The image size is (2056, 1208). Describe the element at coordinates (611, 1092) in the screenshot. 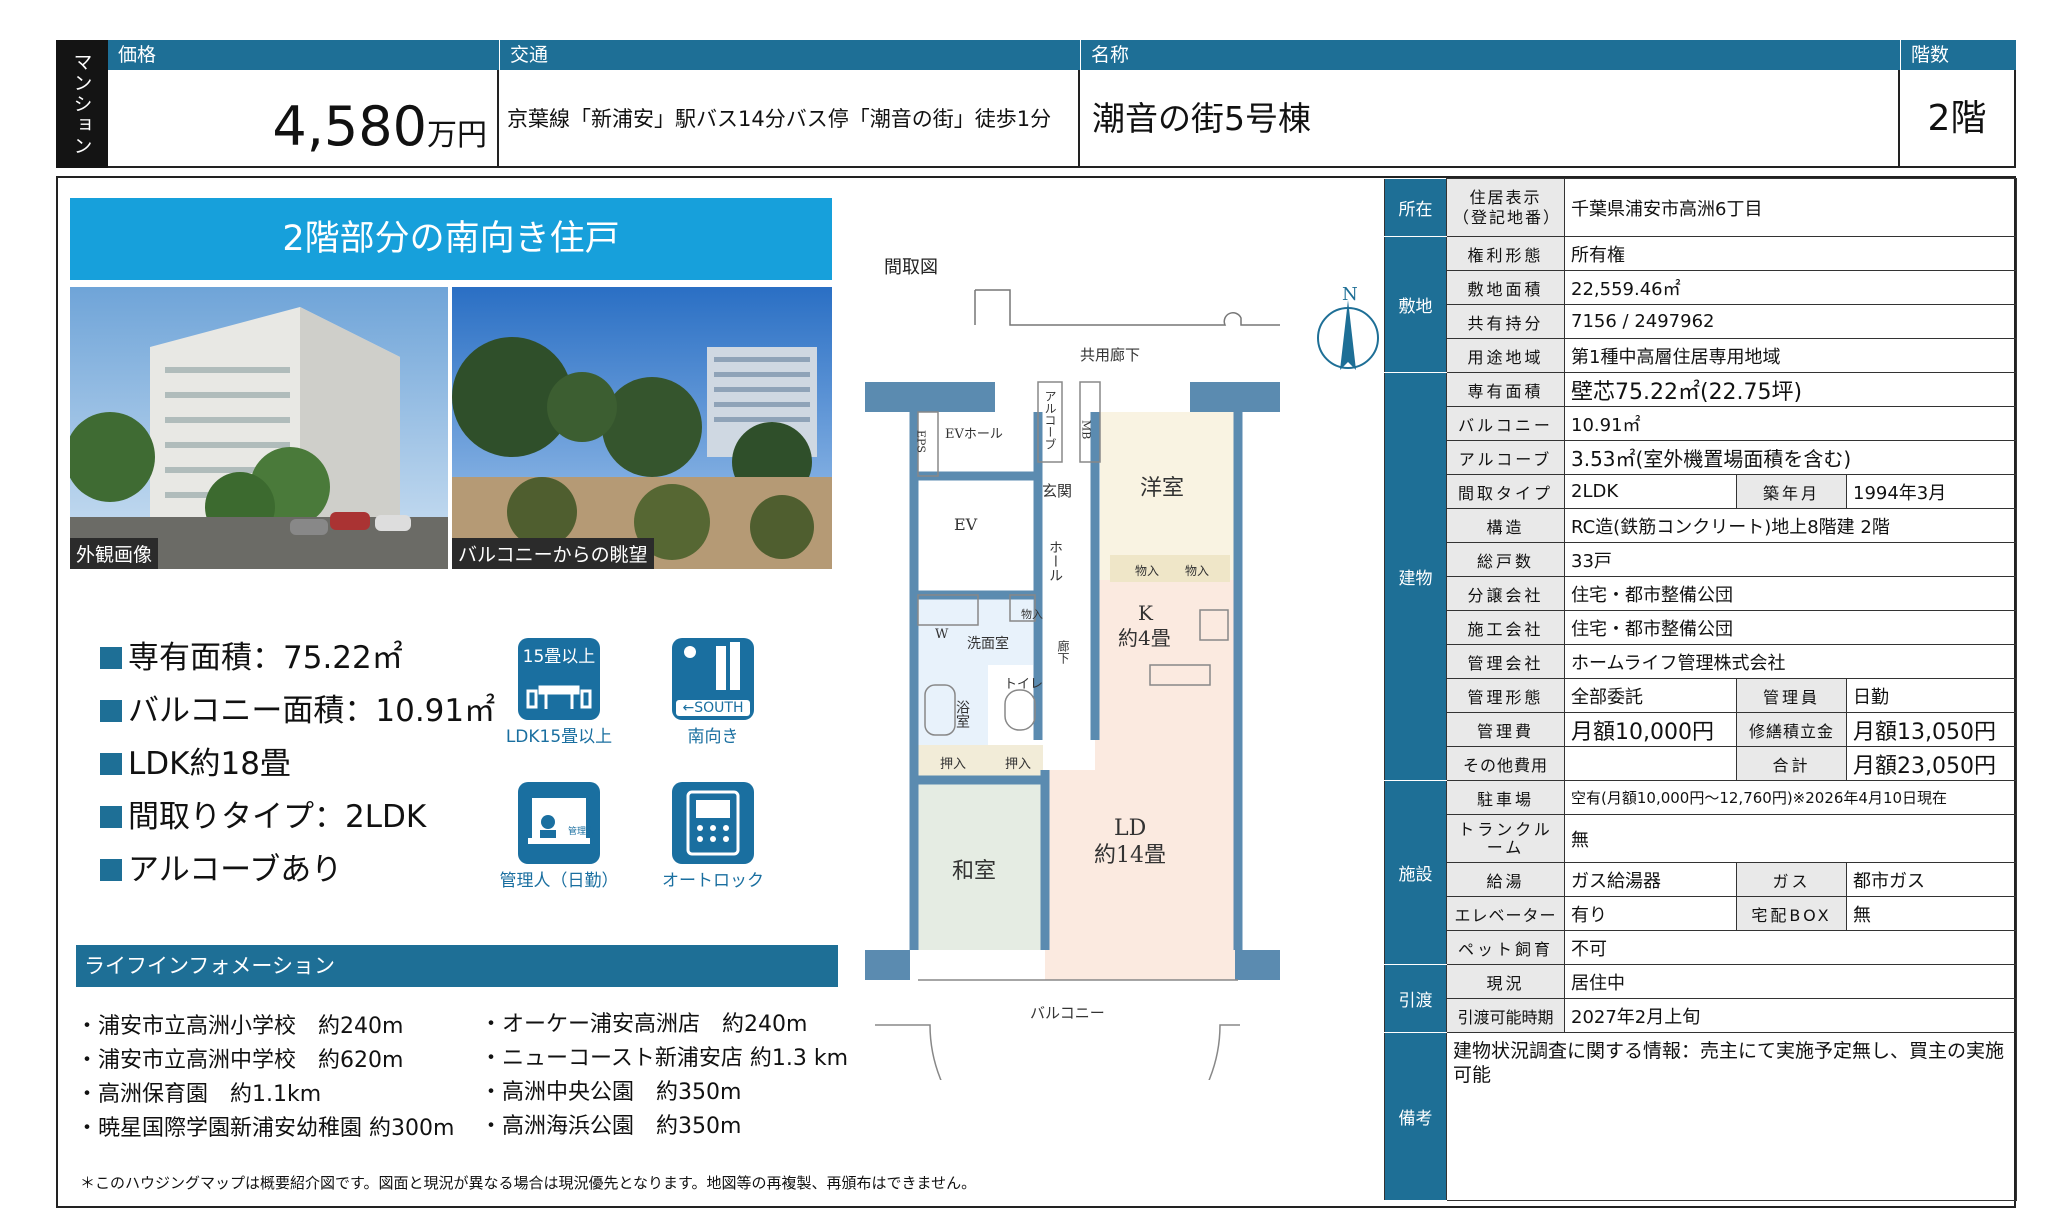

I see `life-item: ・高洲中央公園 約350m` at that location.